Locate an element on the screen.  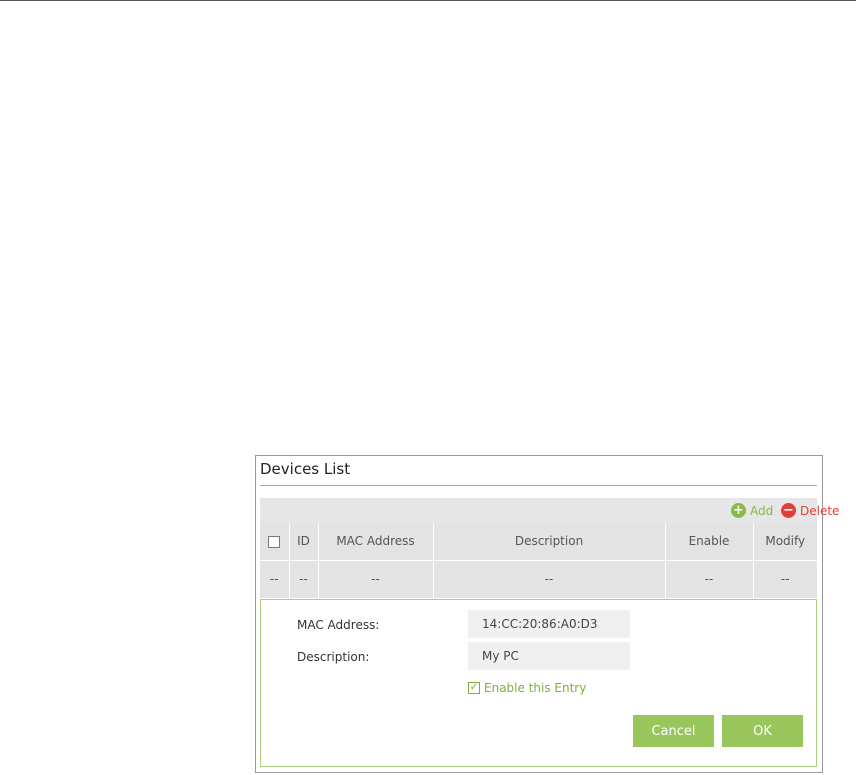
title-divider is located at coordinates (538, 485).